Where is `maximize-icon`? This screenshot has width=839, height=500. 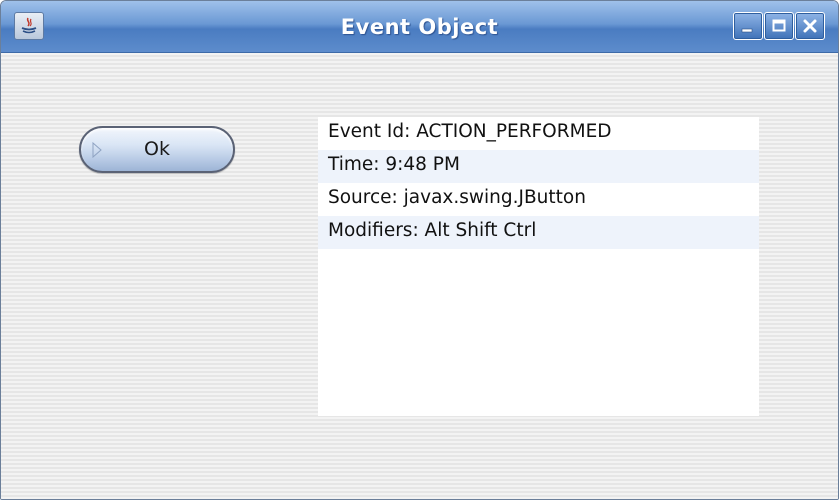 maximize-icon is located at coordinates (779, 25).